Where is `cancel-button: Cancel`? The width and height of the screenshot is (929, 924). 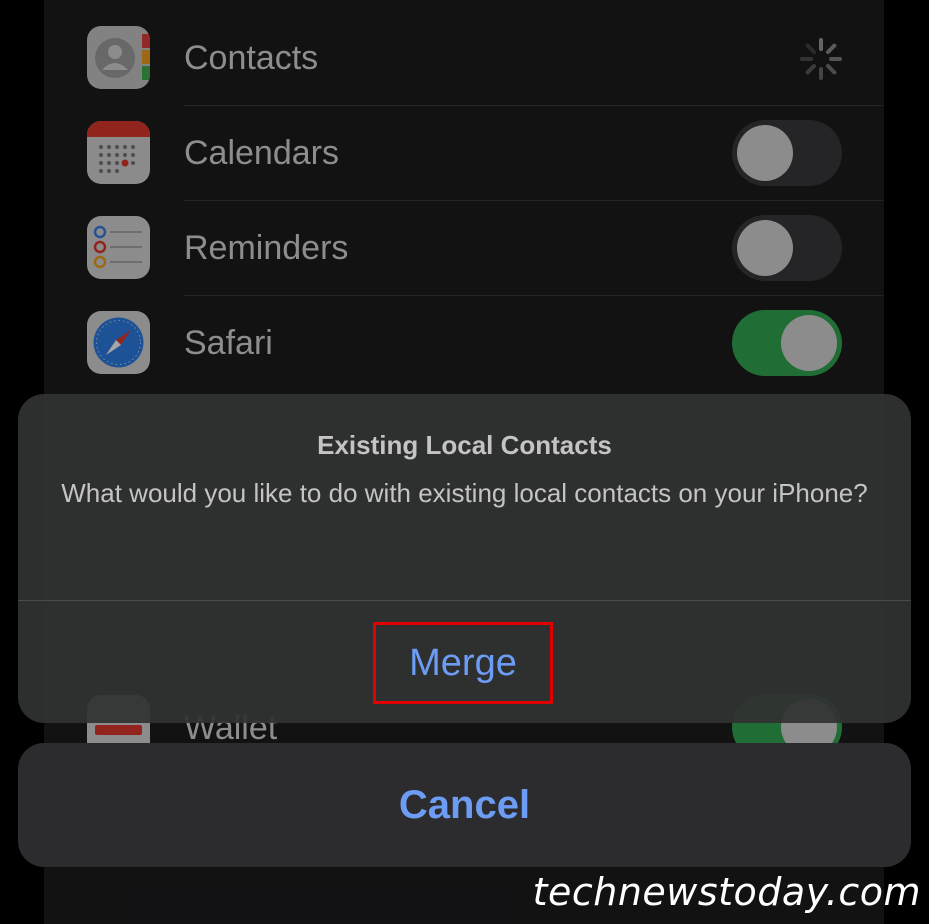 cancel-button: Cancel is located at coordinates (464, 805).